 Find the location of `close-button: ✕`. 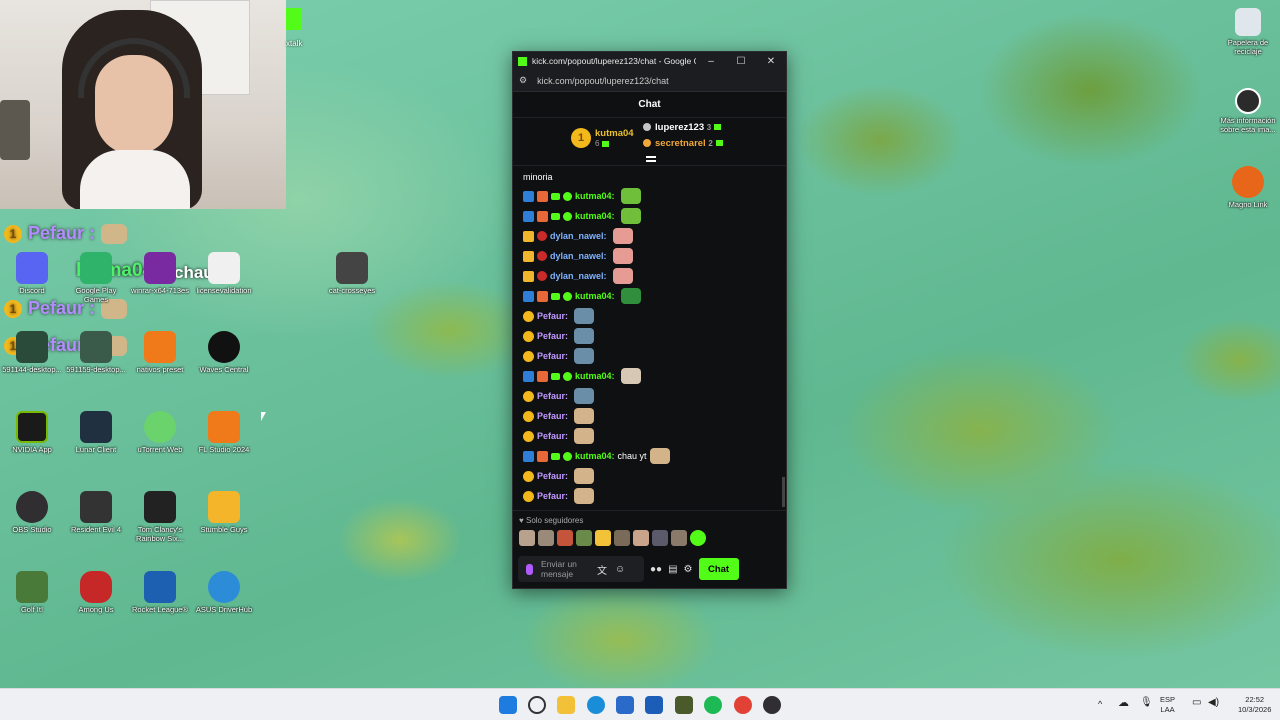

close-button: ✕ is located at coordinates (771, 61).